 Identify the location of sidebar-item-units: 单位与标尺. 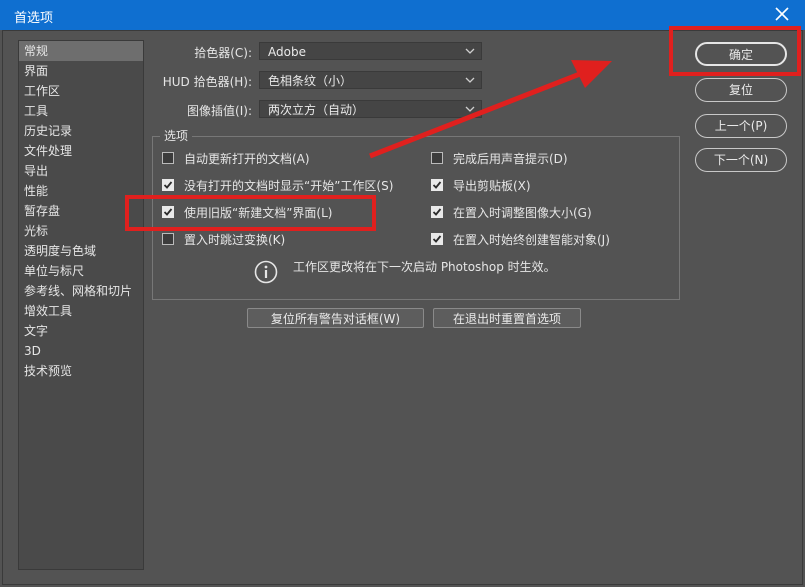
(81, 271).